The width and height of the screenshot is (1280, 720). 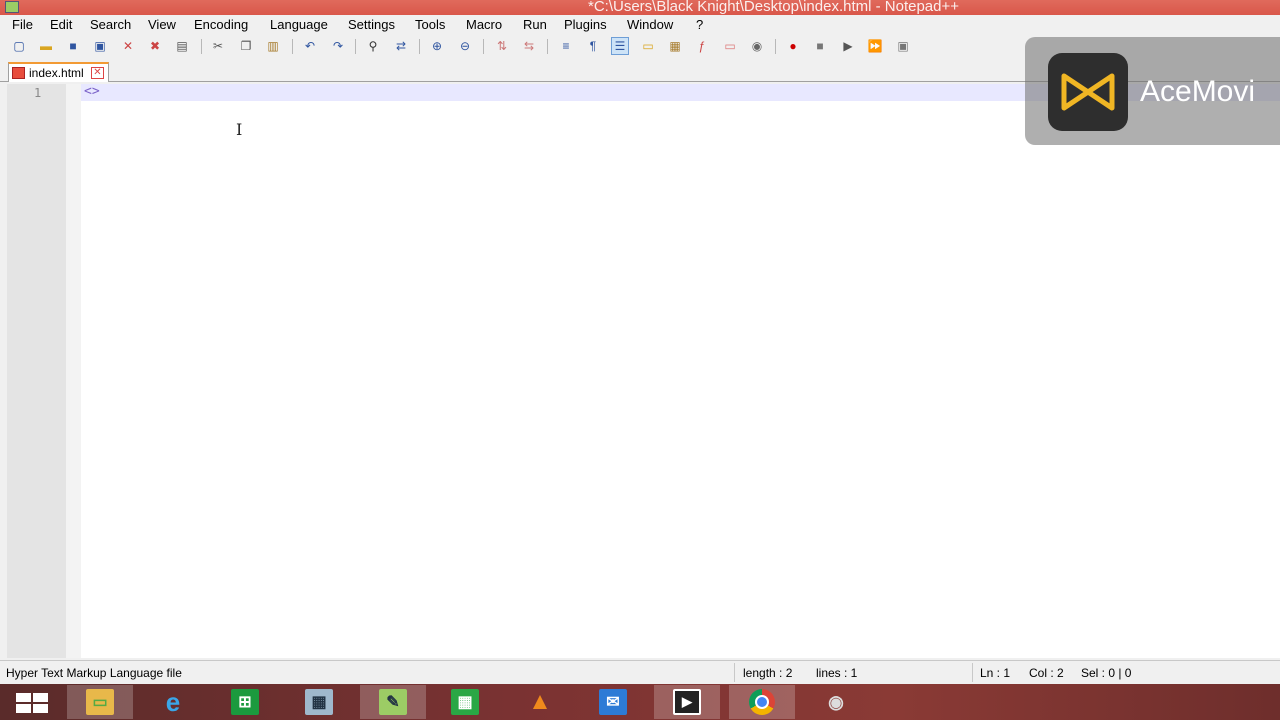 What do you see at coordinates (73, 371) in the screenshot?
I see `fold-margin` at bounding box center [73, 371].